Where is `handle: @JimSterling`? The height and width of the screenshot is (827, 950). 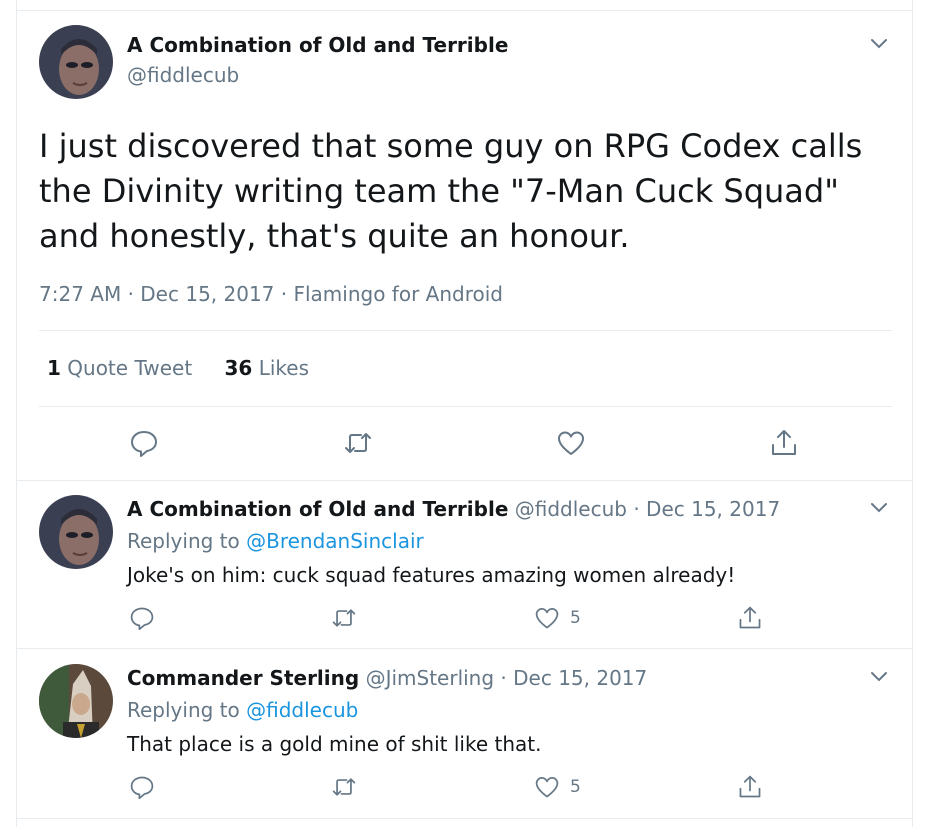 handle: @JimSterling is located at coordinates (430, 678).